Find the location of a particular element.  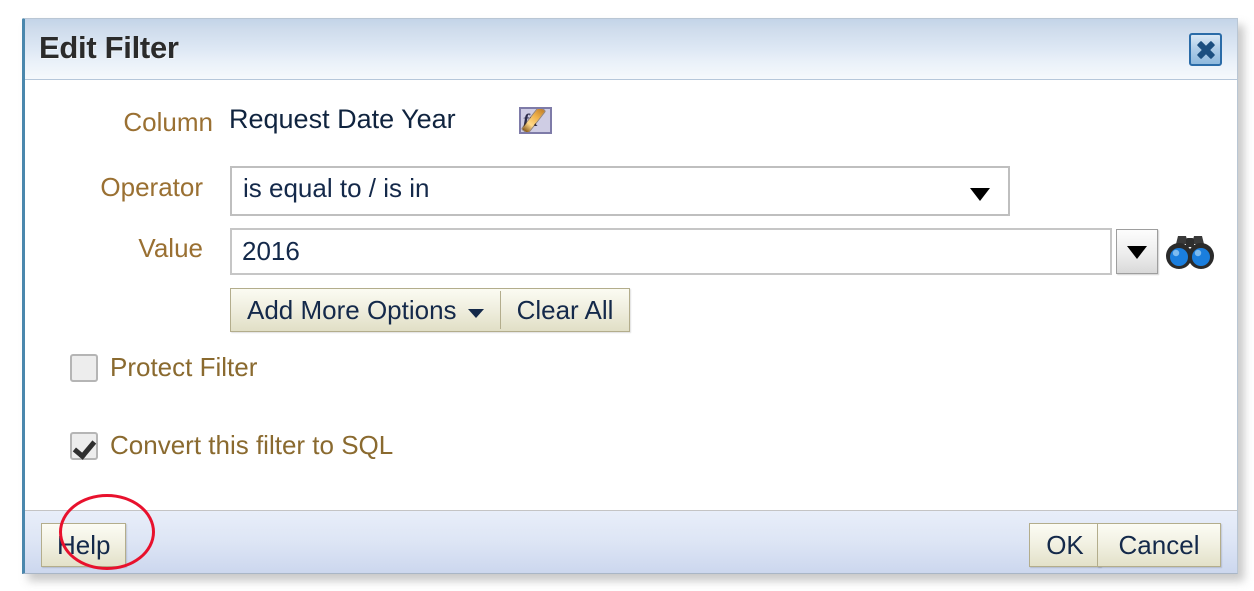

dialog-footer: Help OK Cancel is located at coordinates (631, 541).